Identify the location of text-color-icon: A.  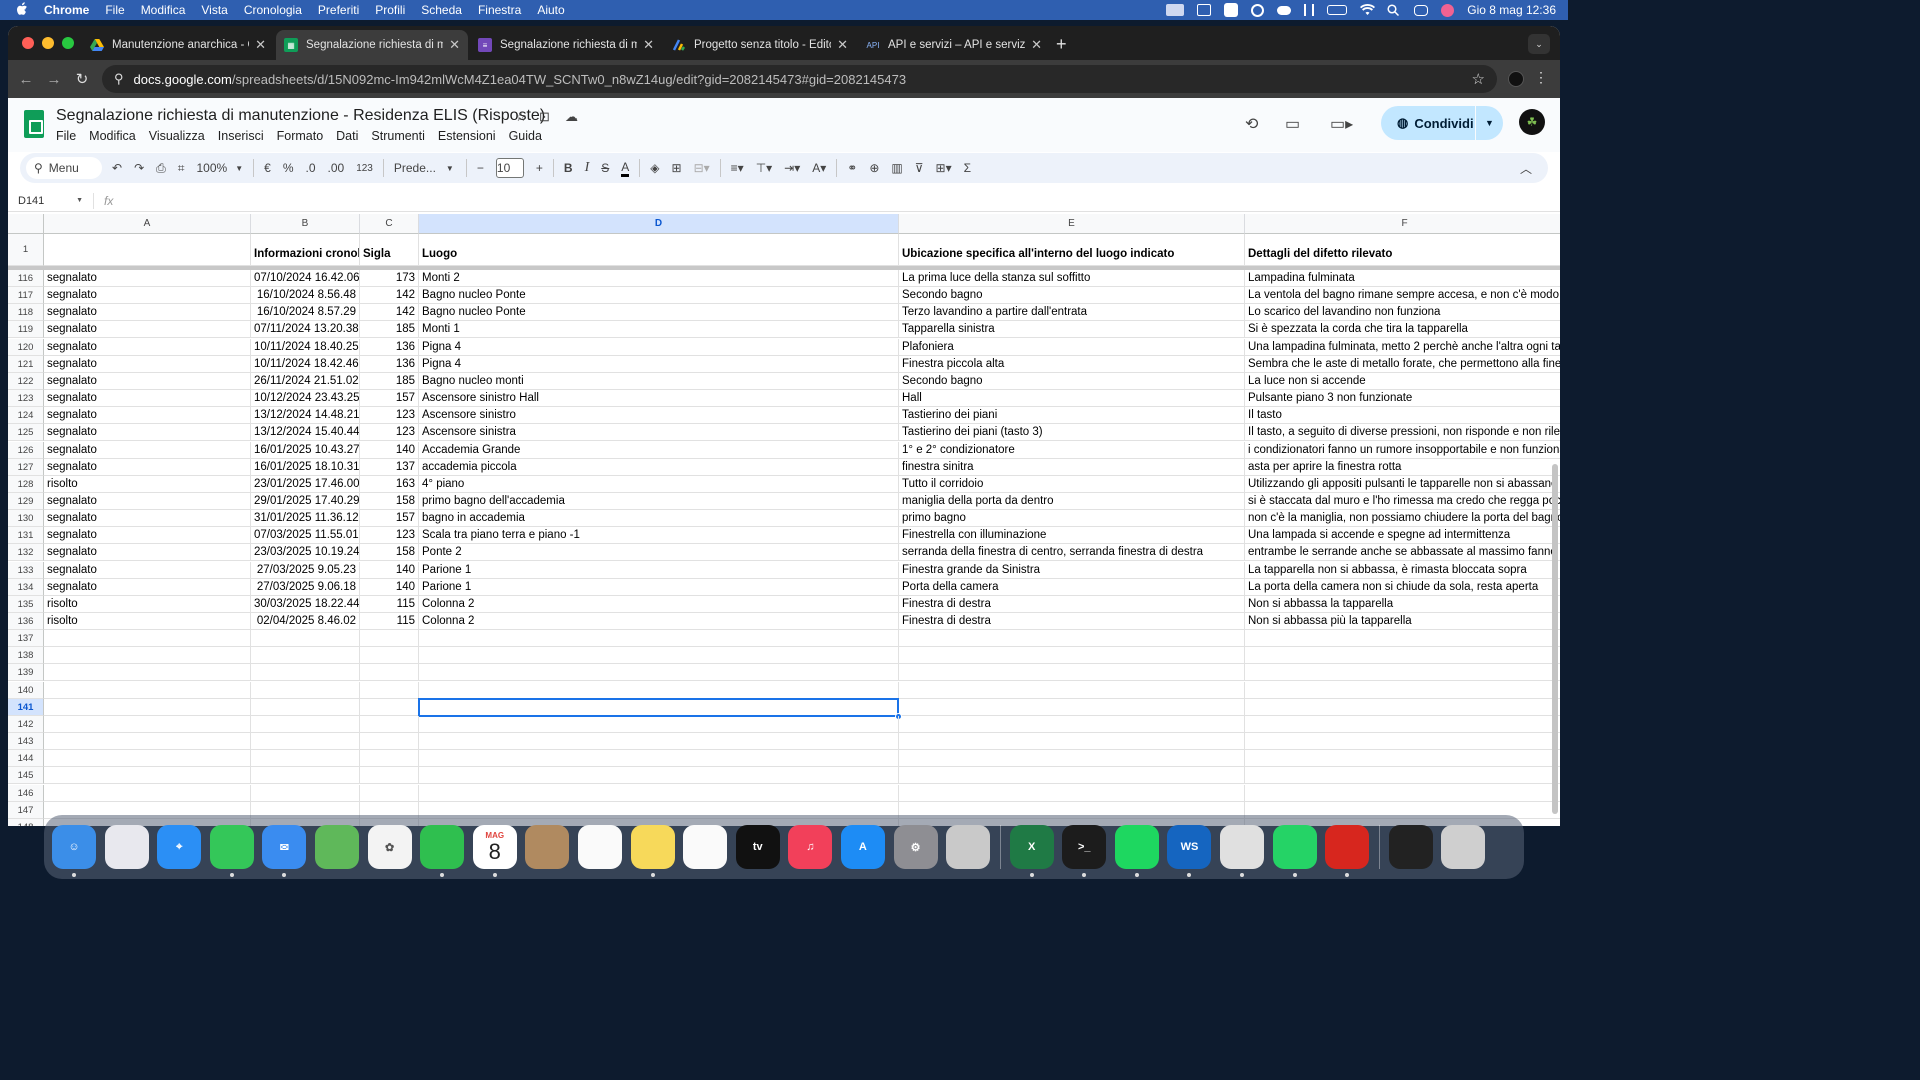
(625, 168).